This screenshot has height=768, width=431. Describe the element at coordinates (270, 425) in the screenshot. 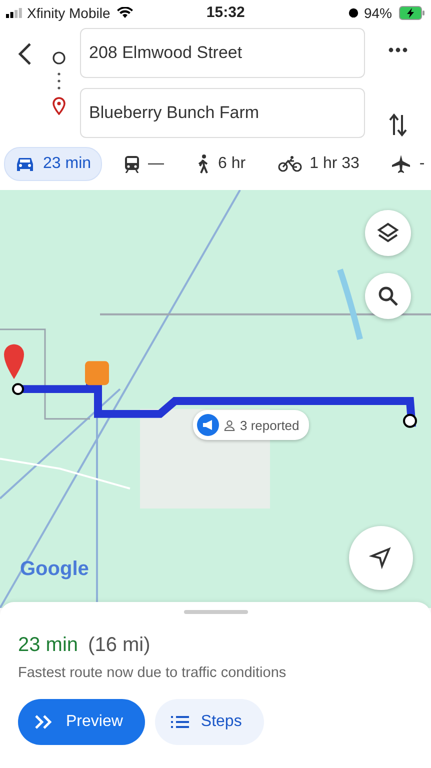

I see `reported-count: 3 reported` at that location.